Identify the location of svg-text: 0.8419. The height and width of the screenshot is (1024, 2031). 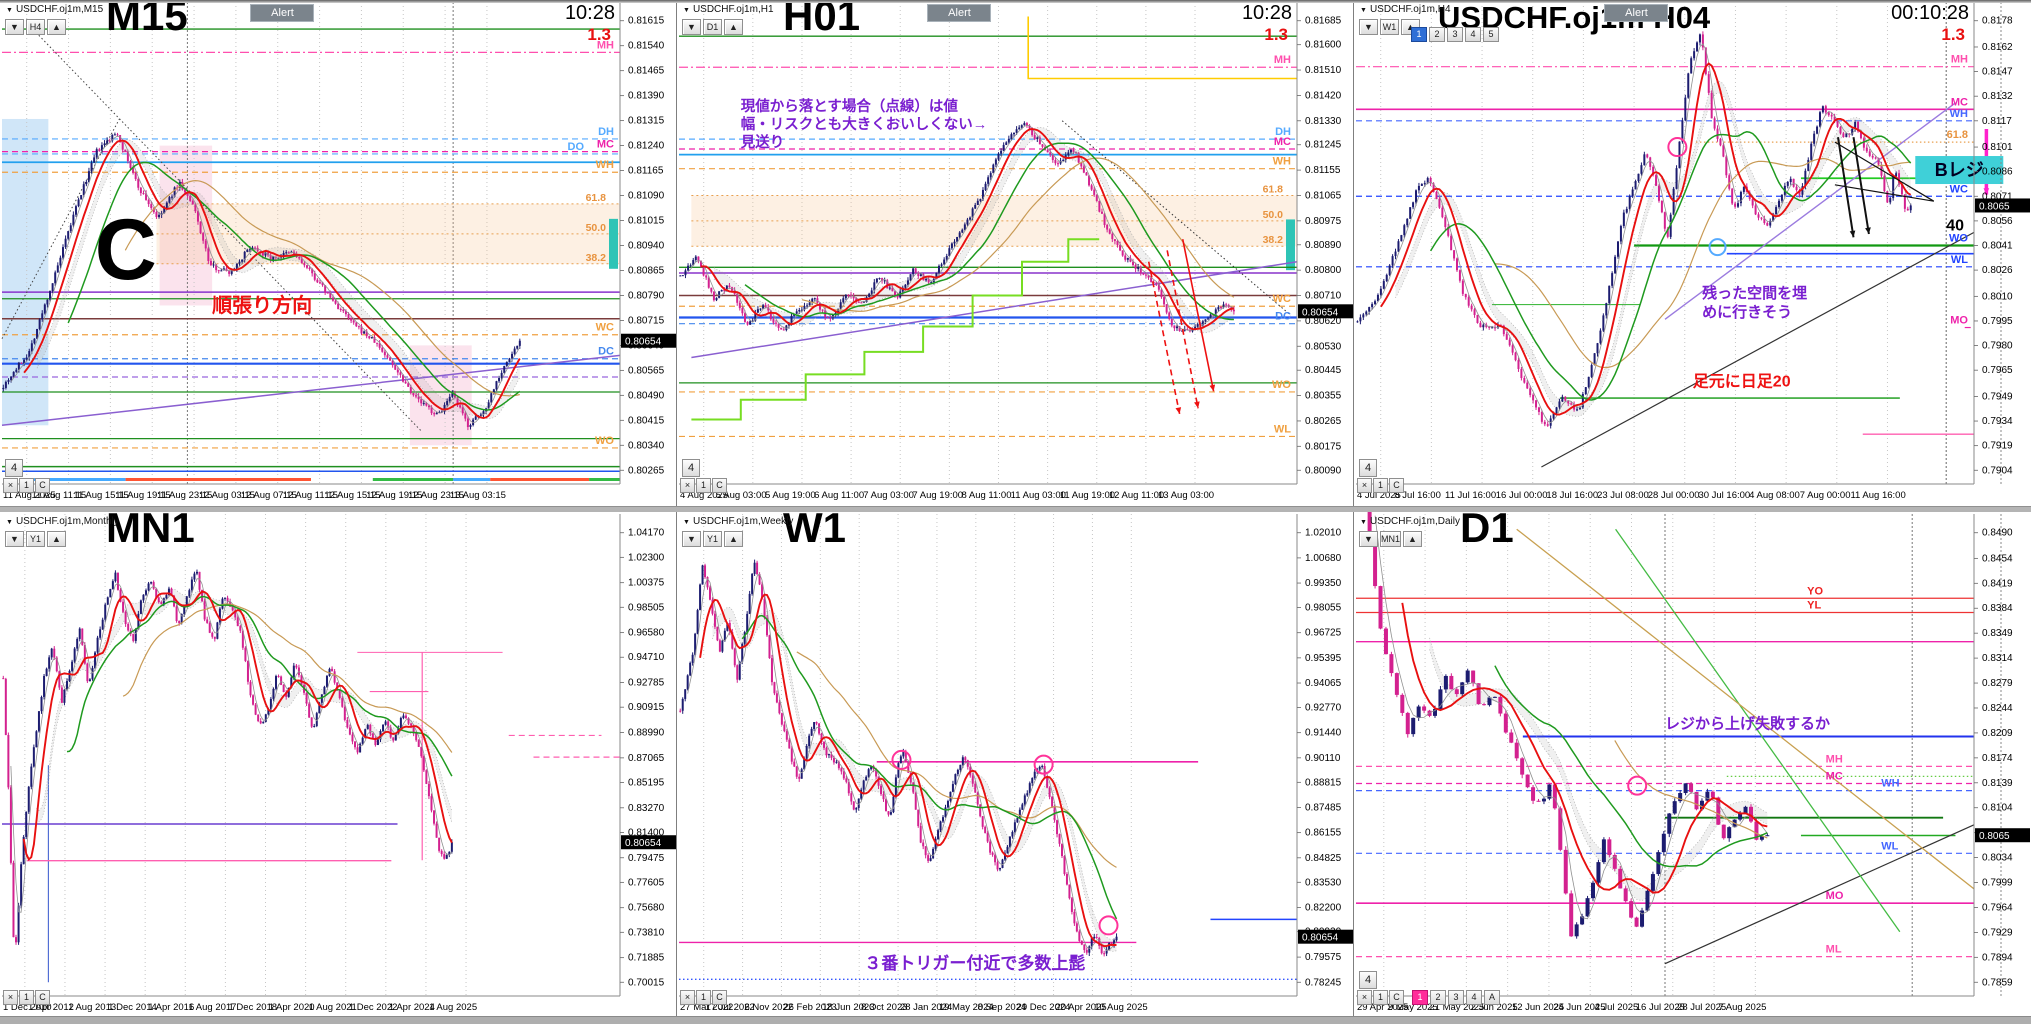
(1997, 583).